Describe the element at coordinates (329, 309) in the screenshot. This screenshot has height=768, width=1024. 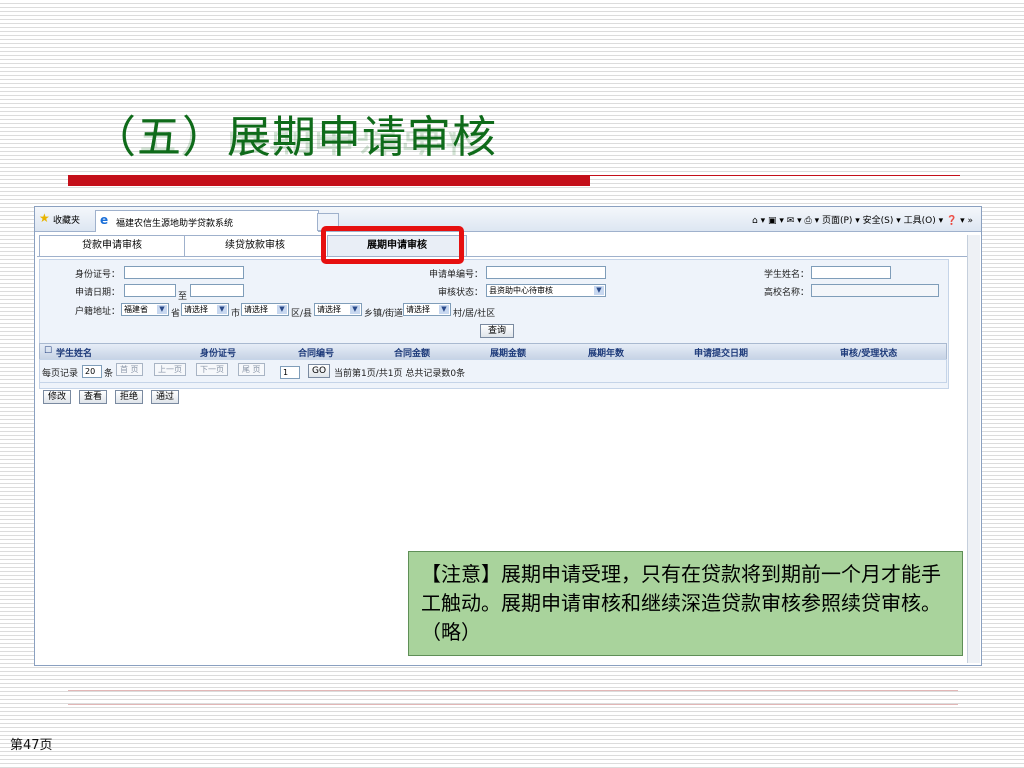
I see `town-value: 请选择` at that location.